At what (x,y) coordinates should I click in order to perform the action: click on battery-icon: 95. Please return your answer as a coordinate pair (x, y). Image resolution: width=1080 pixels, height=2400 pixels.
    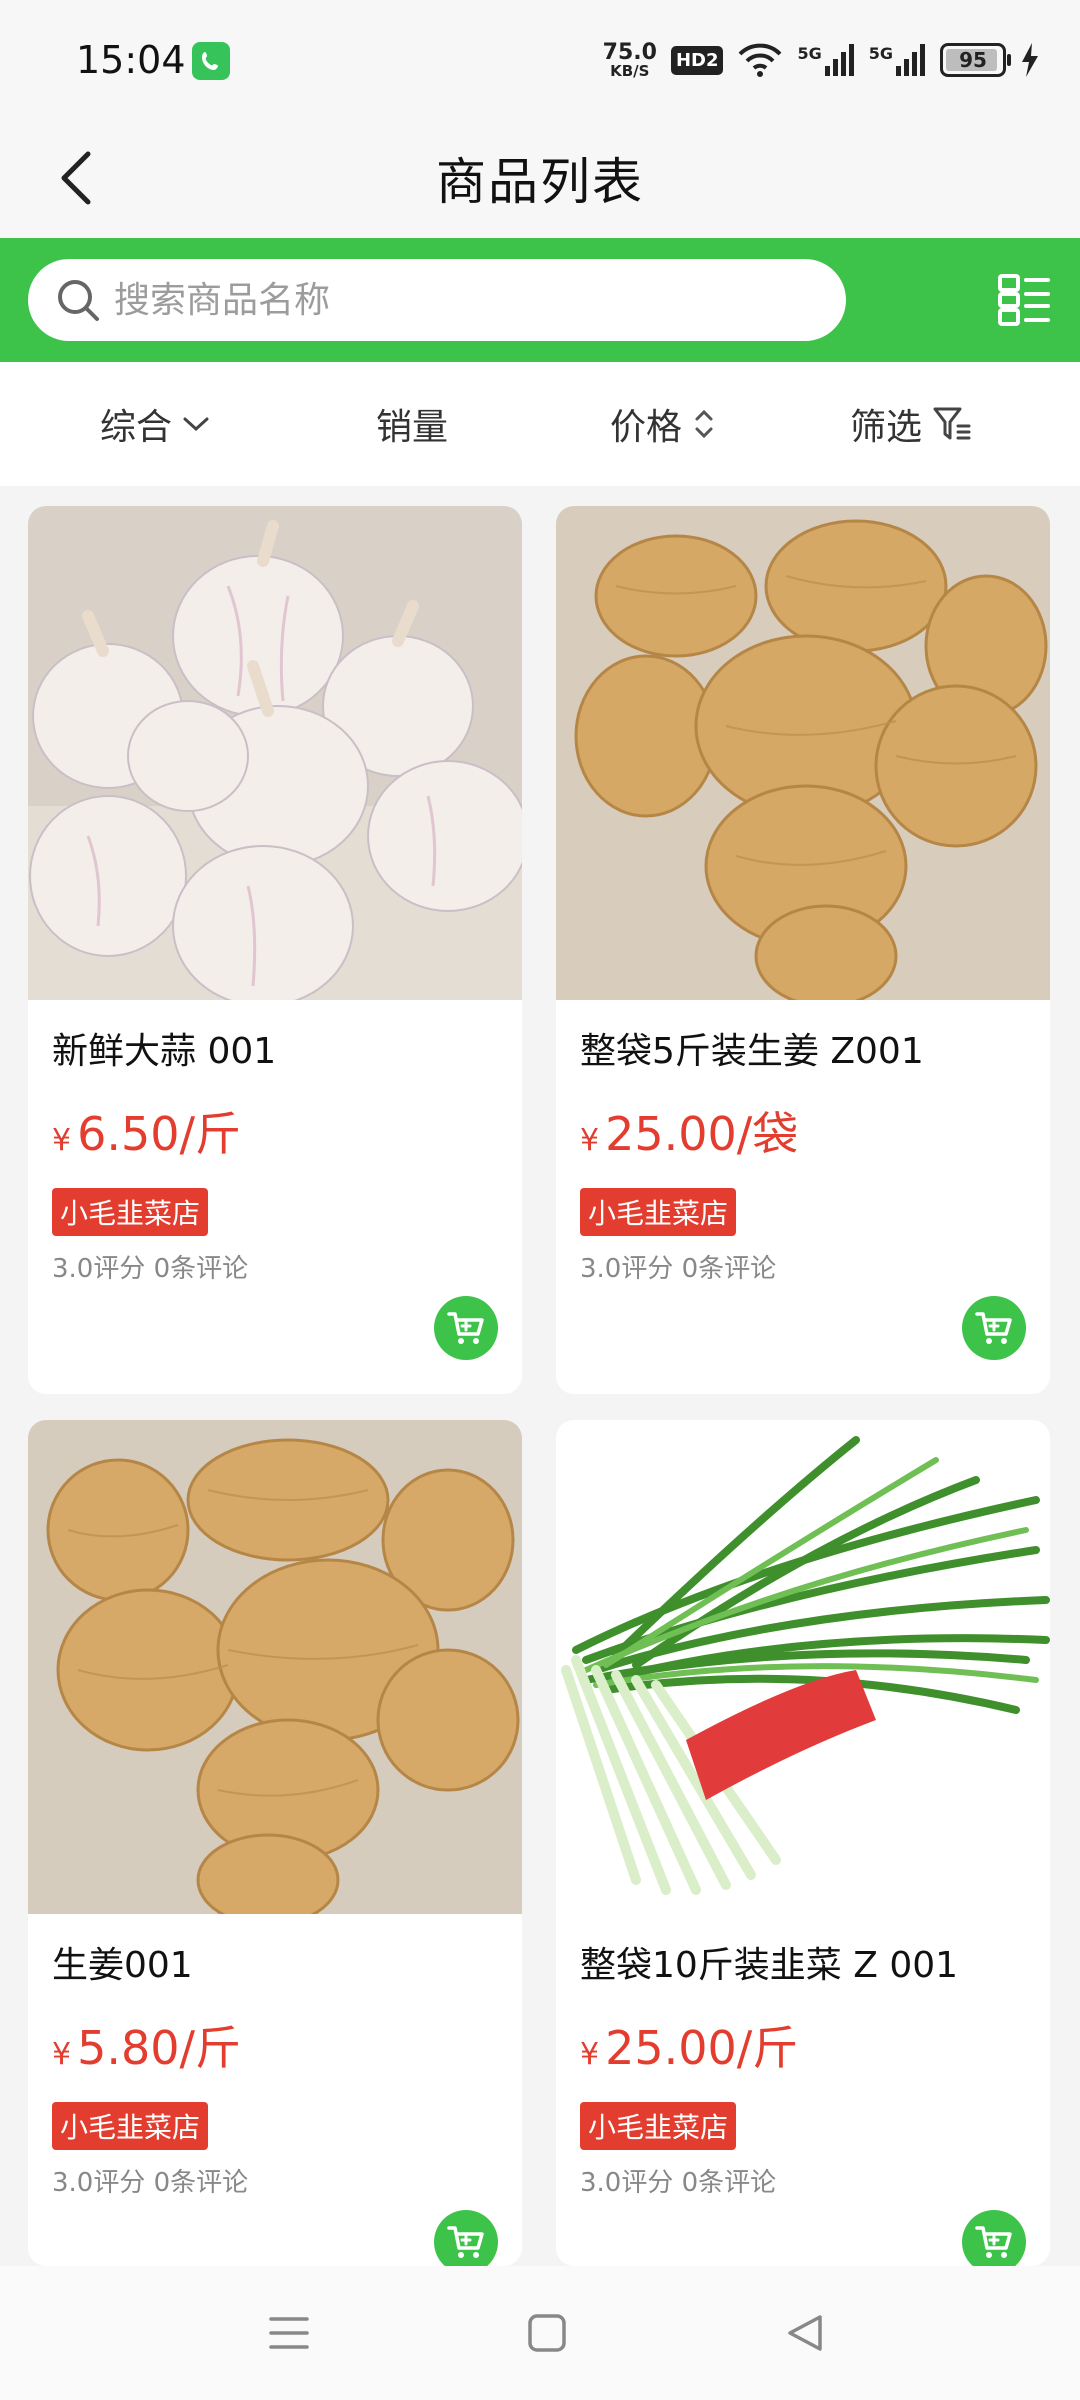
    Looking at the image, I should click on (975, 60).